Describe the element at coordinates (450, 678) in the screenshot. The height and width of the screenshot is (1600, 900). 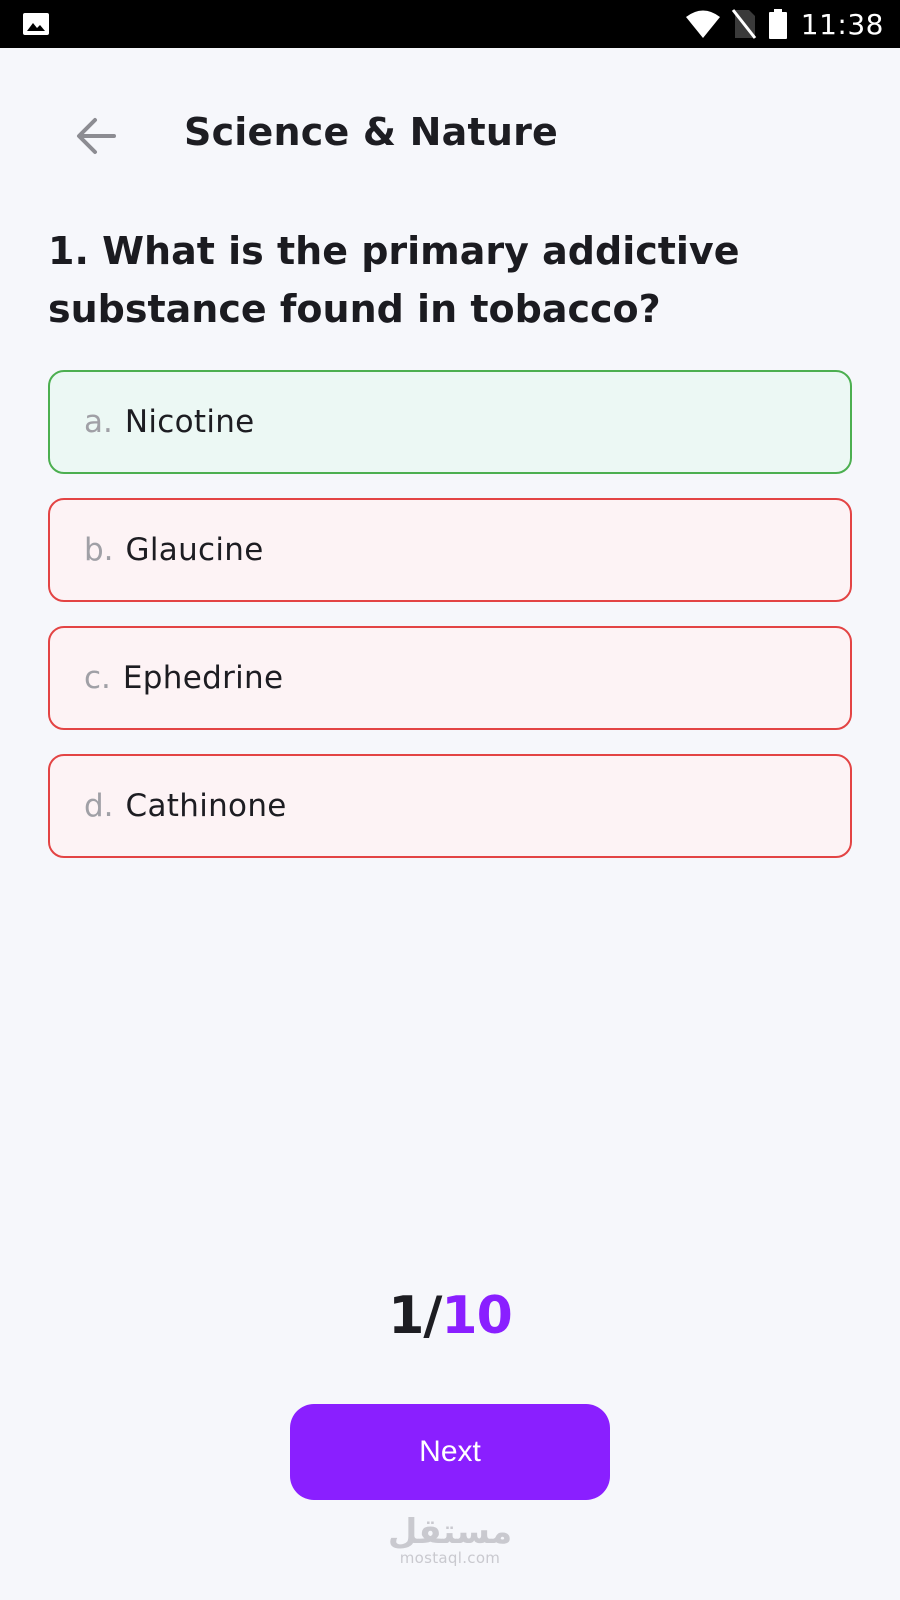
I see `option-c: c. Ephedrine` at that location.